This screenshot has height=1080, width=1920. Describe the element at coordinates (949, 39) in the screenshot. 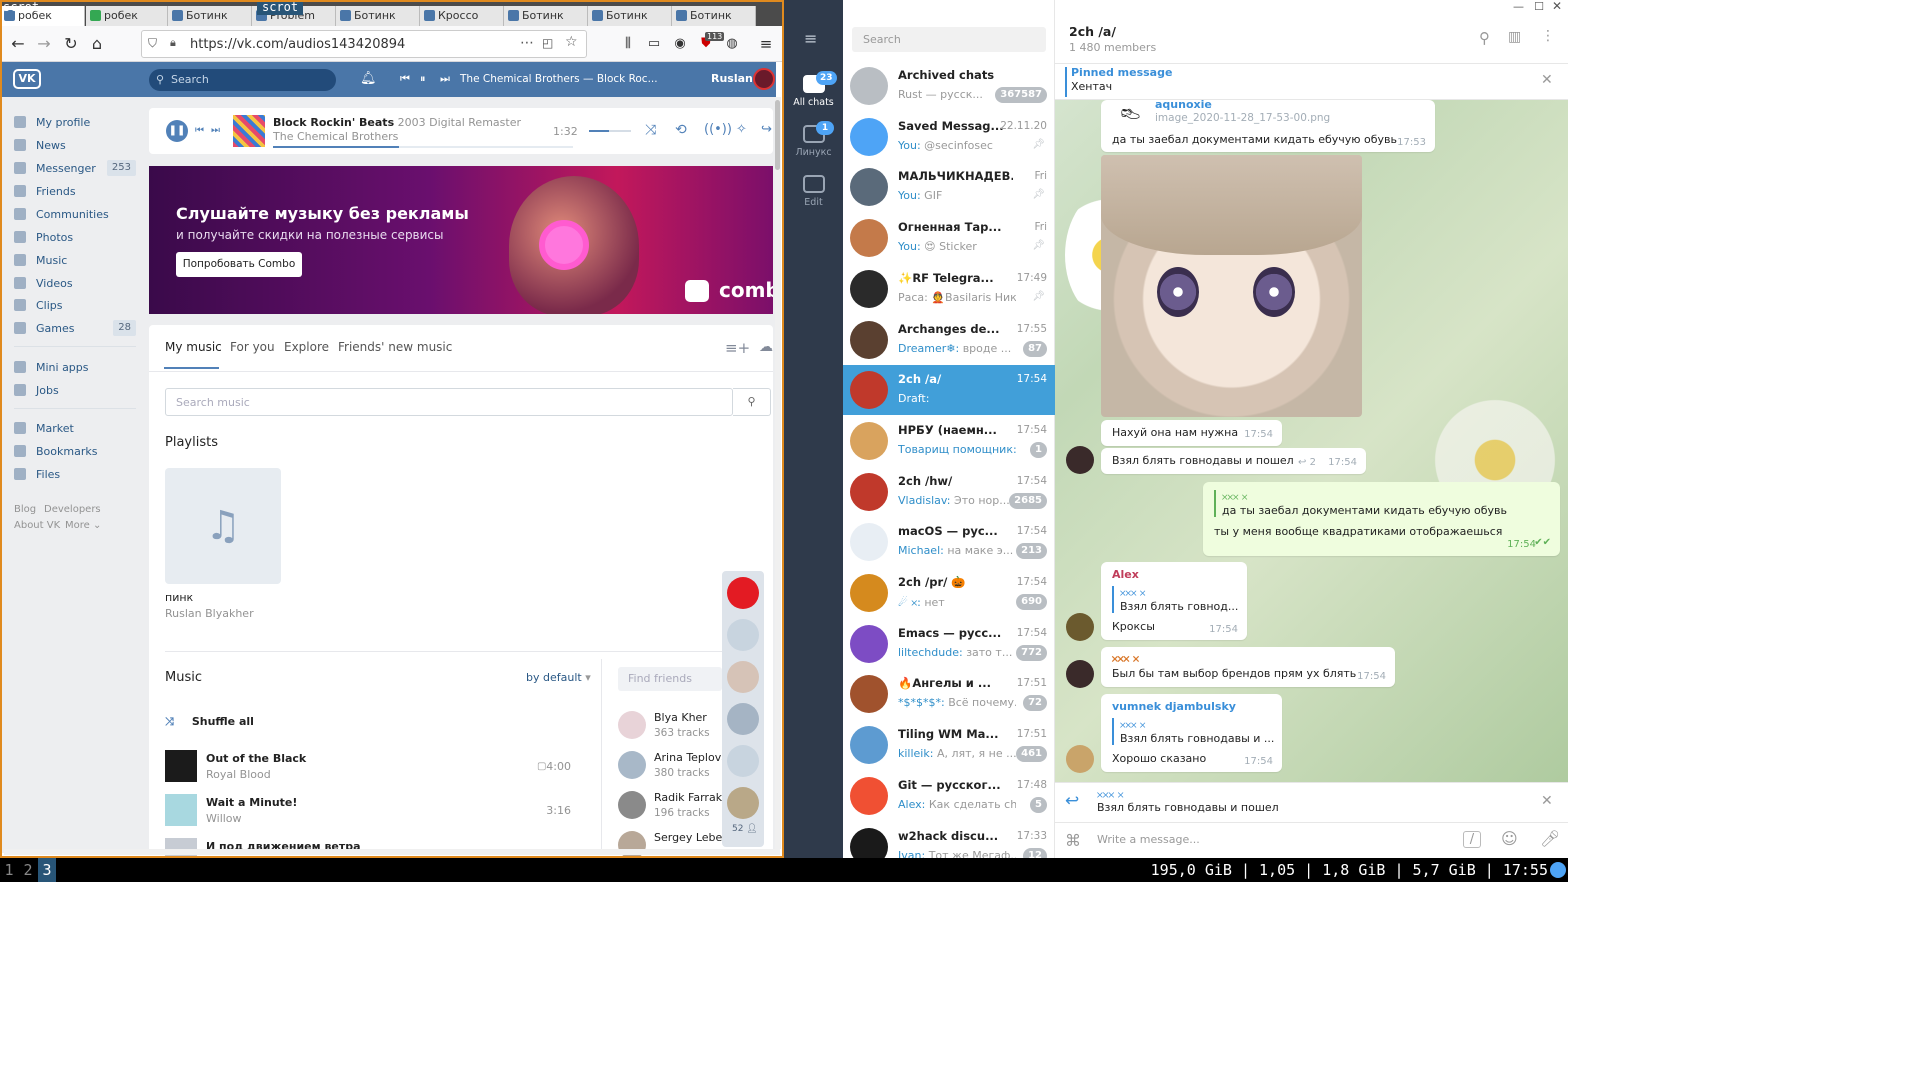

I see `telegram-search-input: Search` at that location.